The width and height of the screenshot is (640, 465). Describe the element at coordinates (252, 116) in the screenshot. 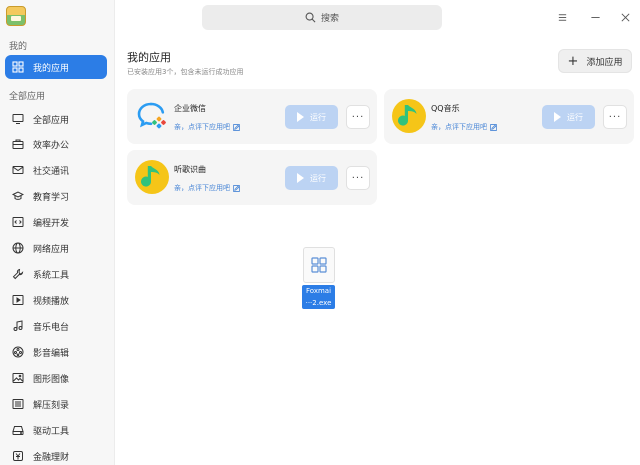

I see `app-card-wecom: 企业微信 亲，点评下应用吧 运行 ···` at that location.